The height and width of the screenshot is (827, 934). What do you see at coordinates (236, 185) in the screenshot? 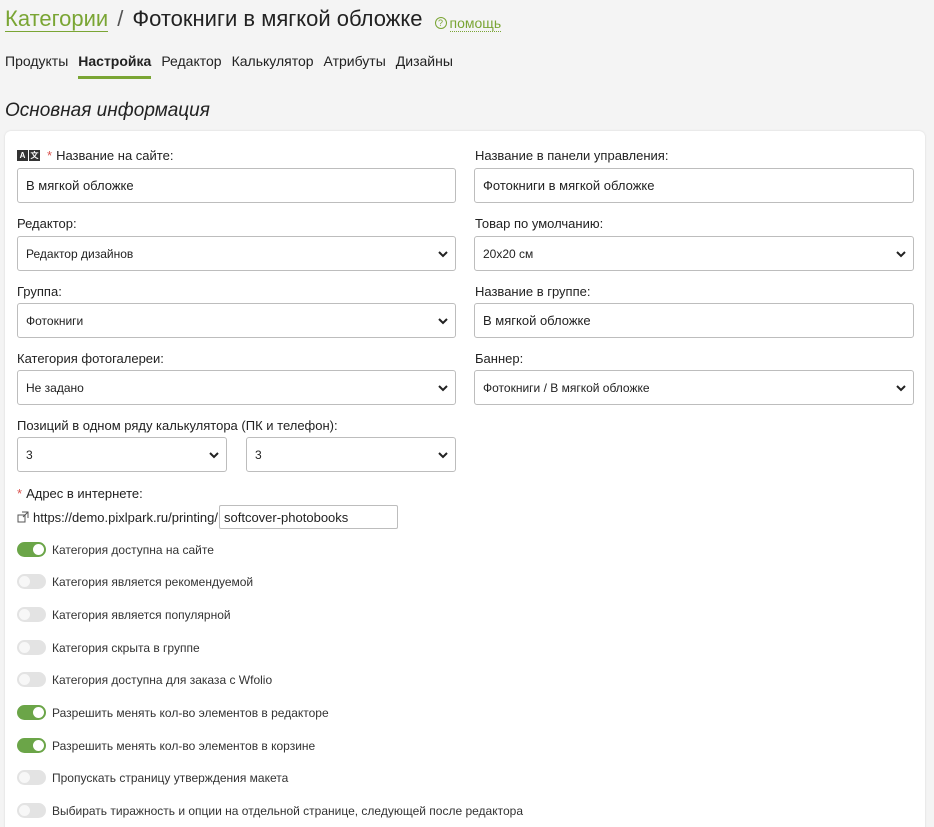
I see `site-name-input: В мягкой обложке` at bounding box center [236, 185].